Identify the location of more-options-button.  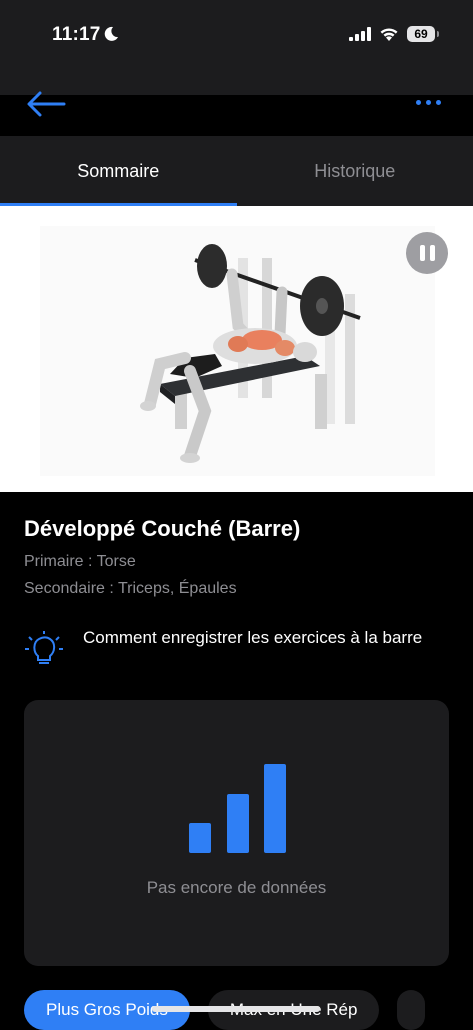
(428, 102).